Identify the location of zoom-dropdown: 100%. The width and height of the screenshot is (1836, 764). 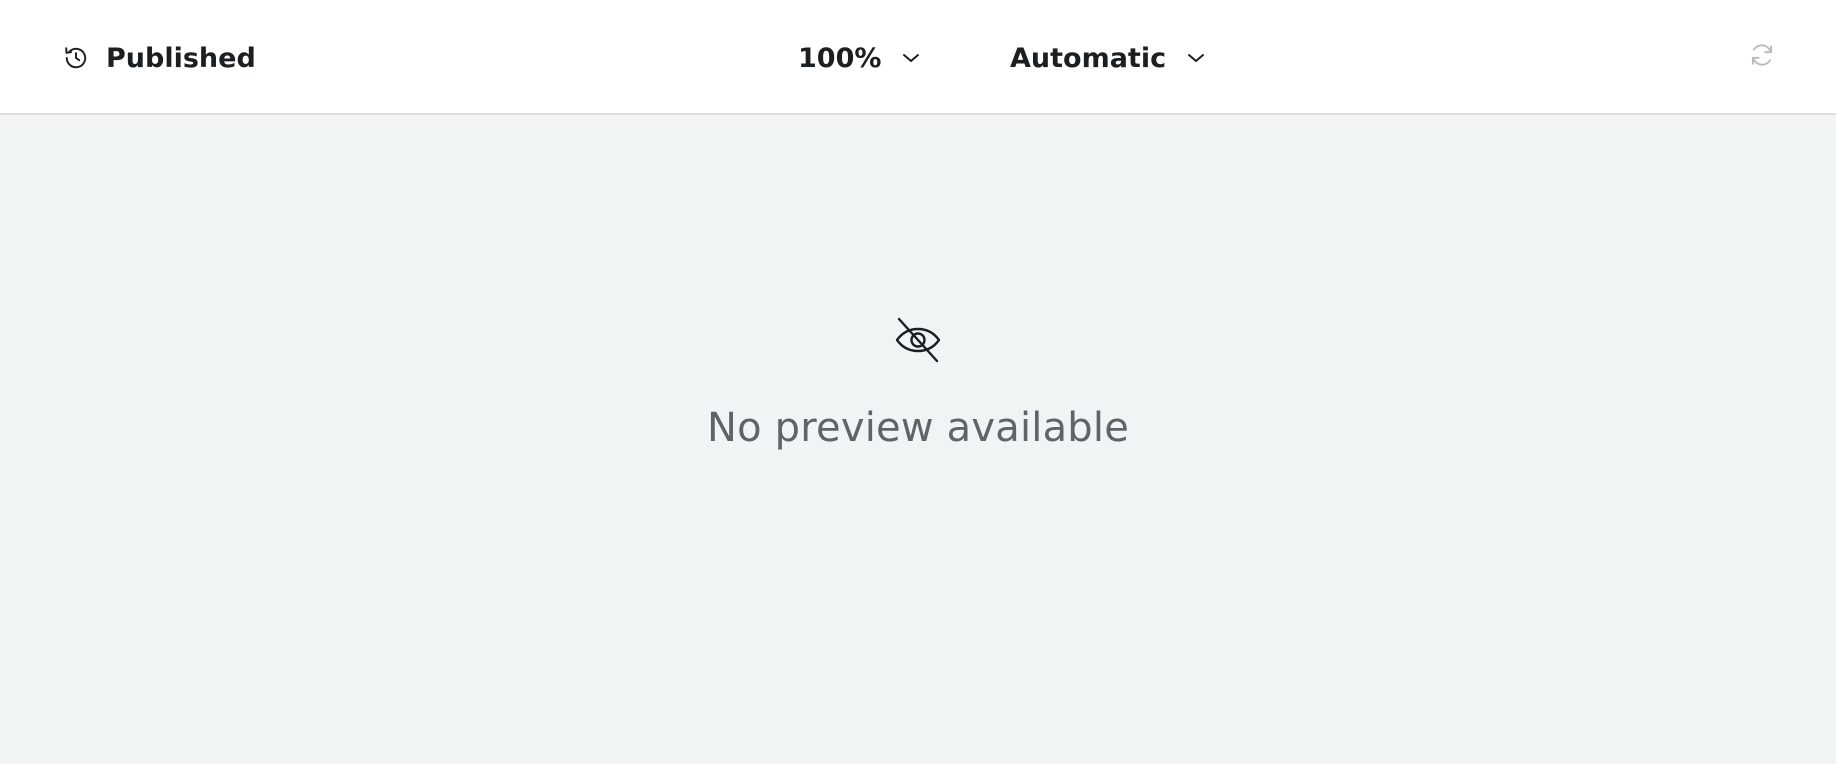
(859, 58).